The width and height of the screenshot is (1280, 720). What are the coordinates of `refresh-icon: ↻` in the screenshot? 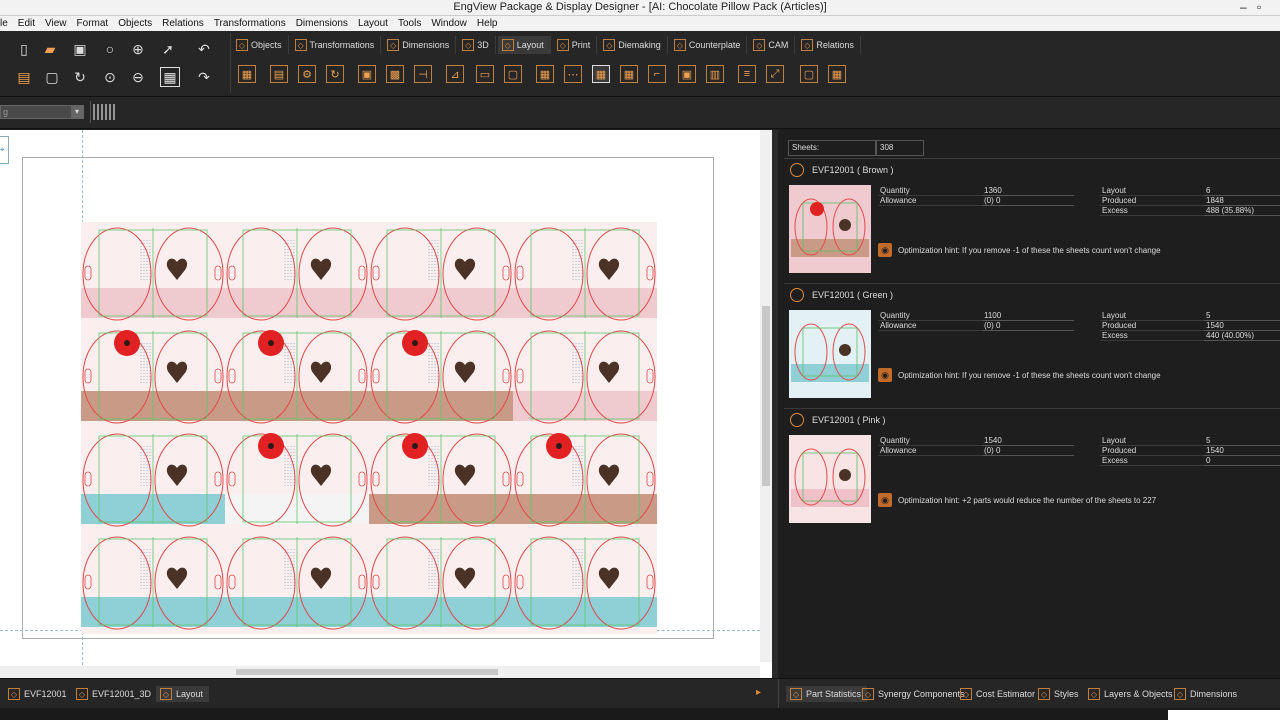 It's located at (80, 77).